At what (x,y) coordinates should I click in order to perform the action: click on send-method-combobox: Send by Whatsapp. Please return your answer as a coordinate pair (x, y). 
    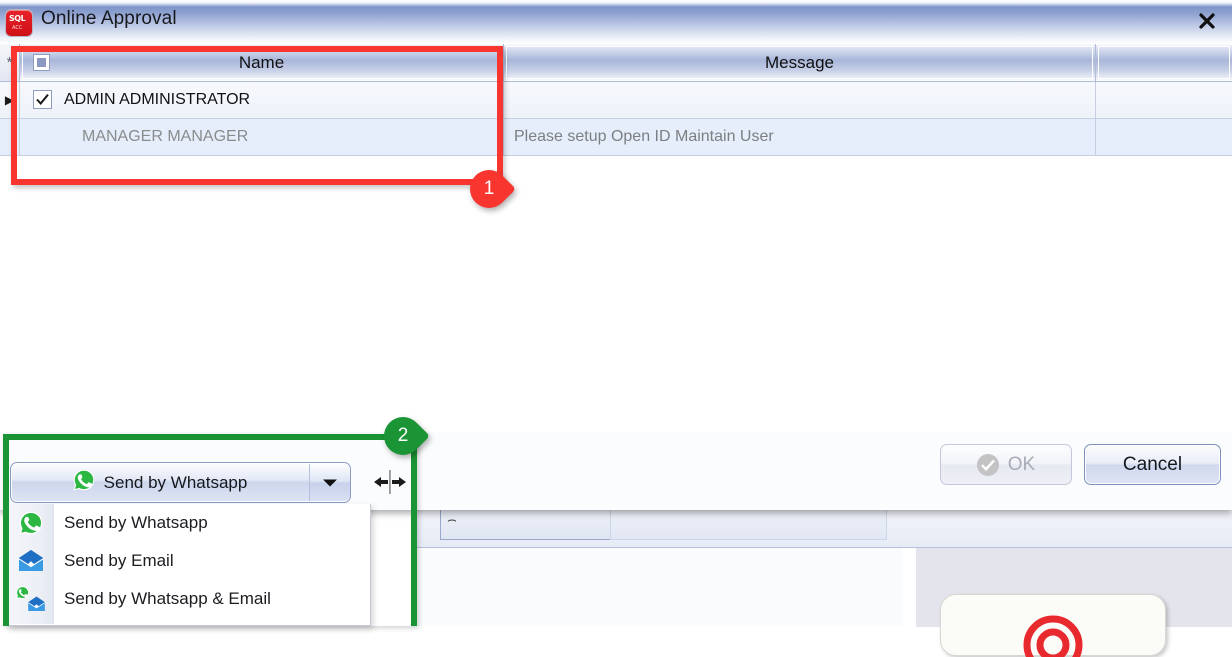
    Looking at the image, I should click on (180, 482).